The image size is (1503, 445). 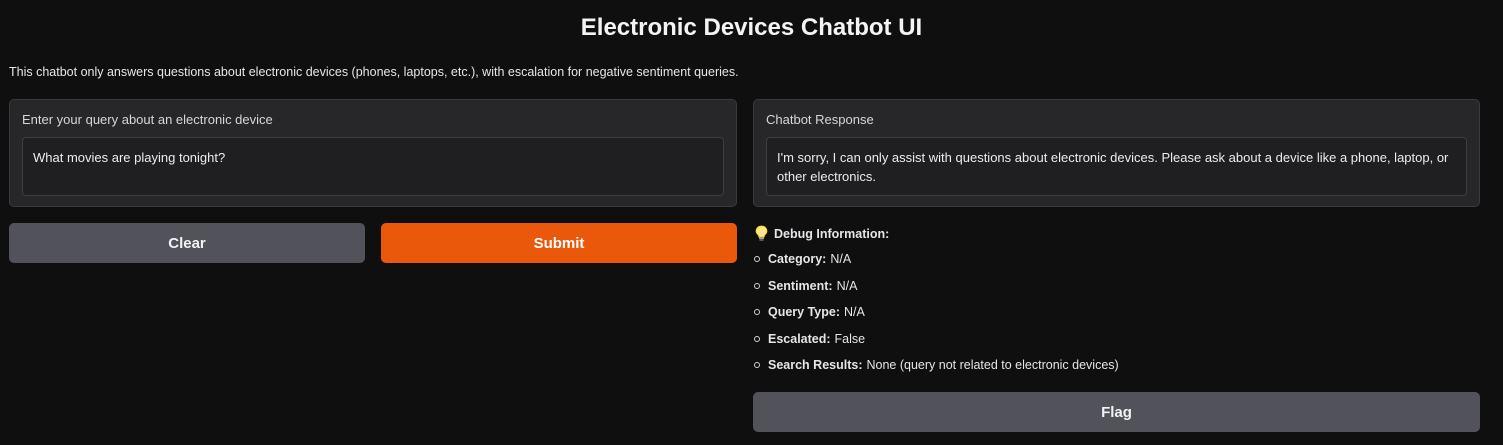 What do you see at coordinates (815, 365) in the screenshot?
I see `debug-key: Search Results:` at bounding box center [815, 365].